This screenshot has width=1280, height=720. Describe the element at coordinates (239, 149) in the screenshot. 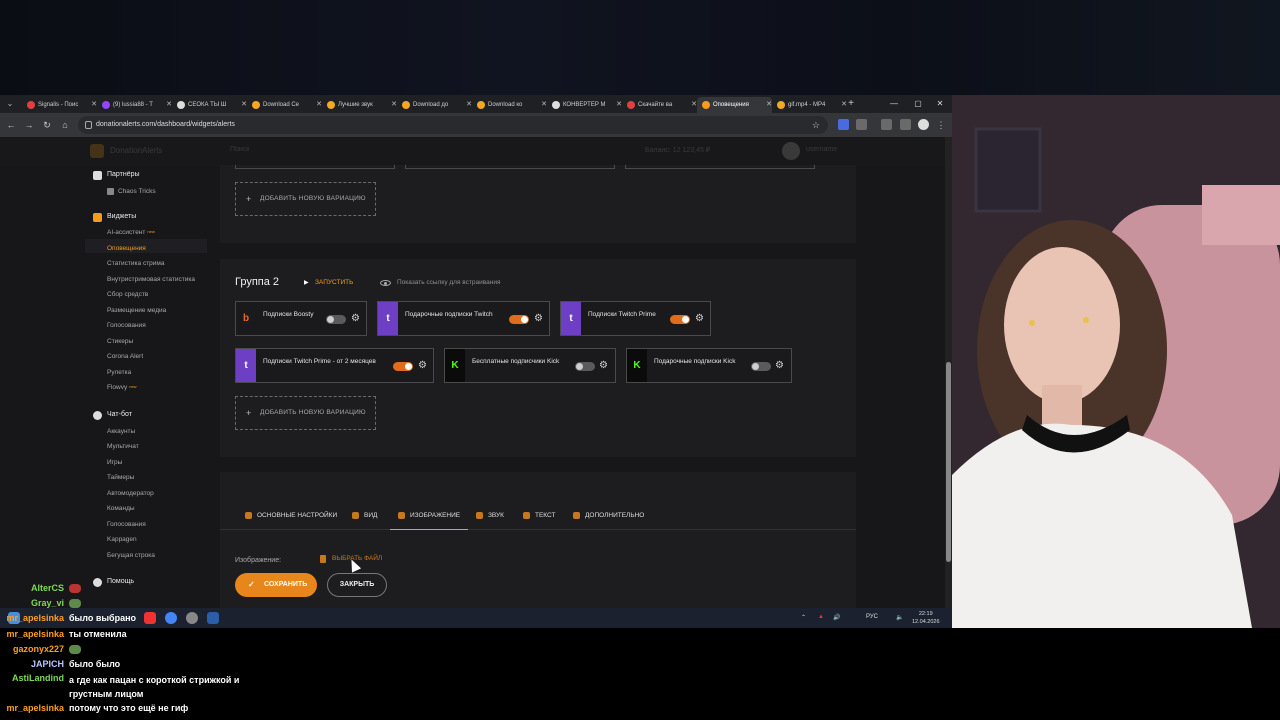

I see `header-search: Поиск` at that location.